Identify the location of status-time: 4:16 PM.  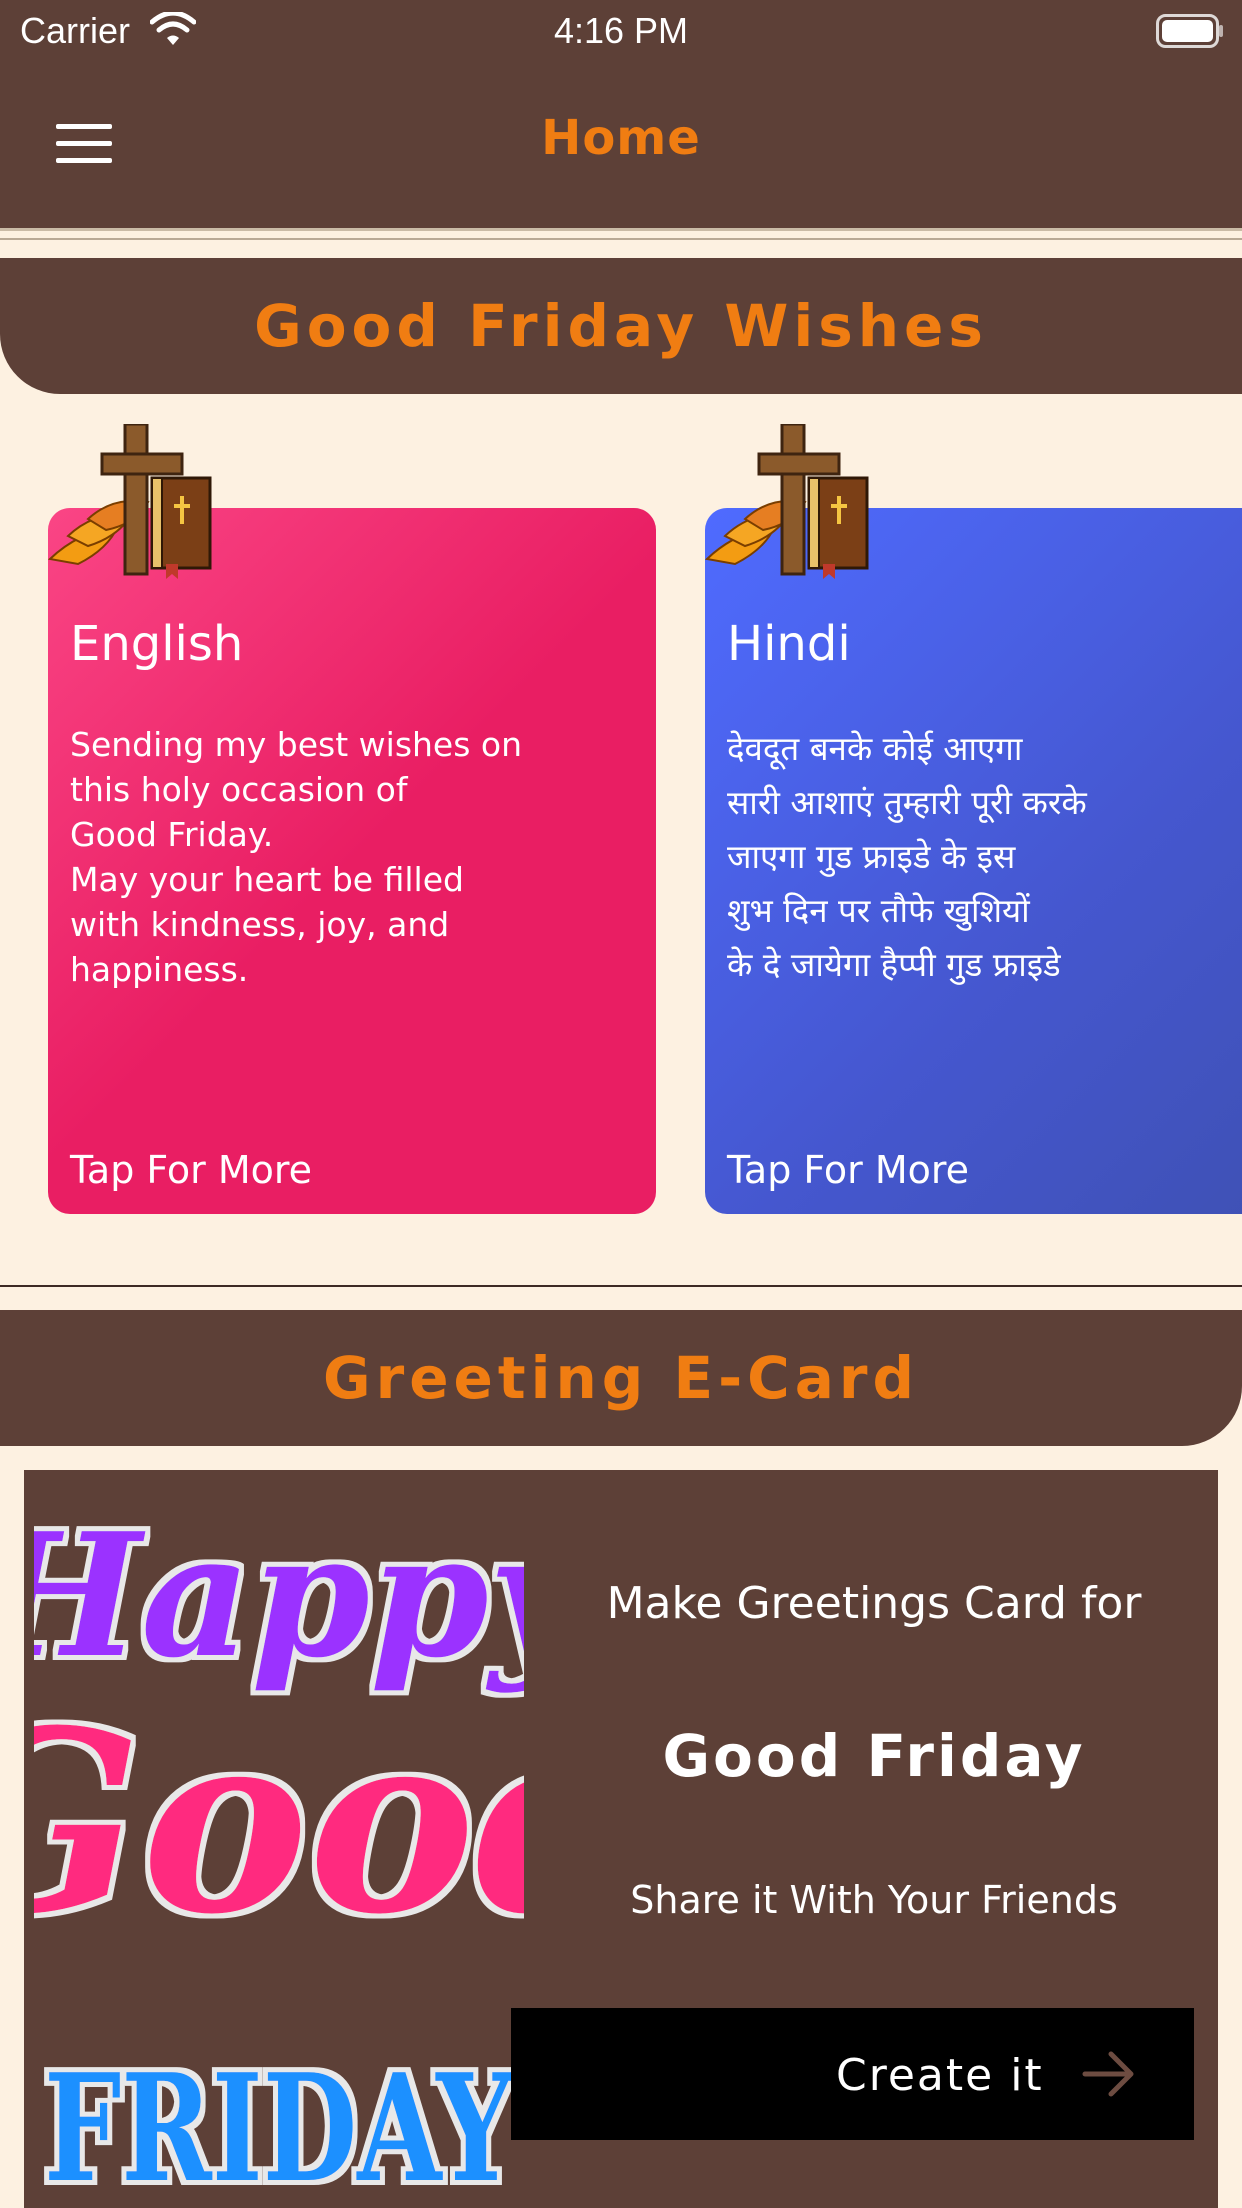
(621, 30).